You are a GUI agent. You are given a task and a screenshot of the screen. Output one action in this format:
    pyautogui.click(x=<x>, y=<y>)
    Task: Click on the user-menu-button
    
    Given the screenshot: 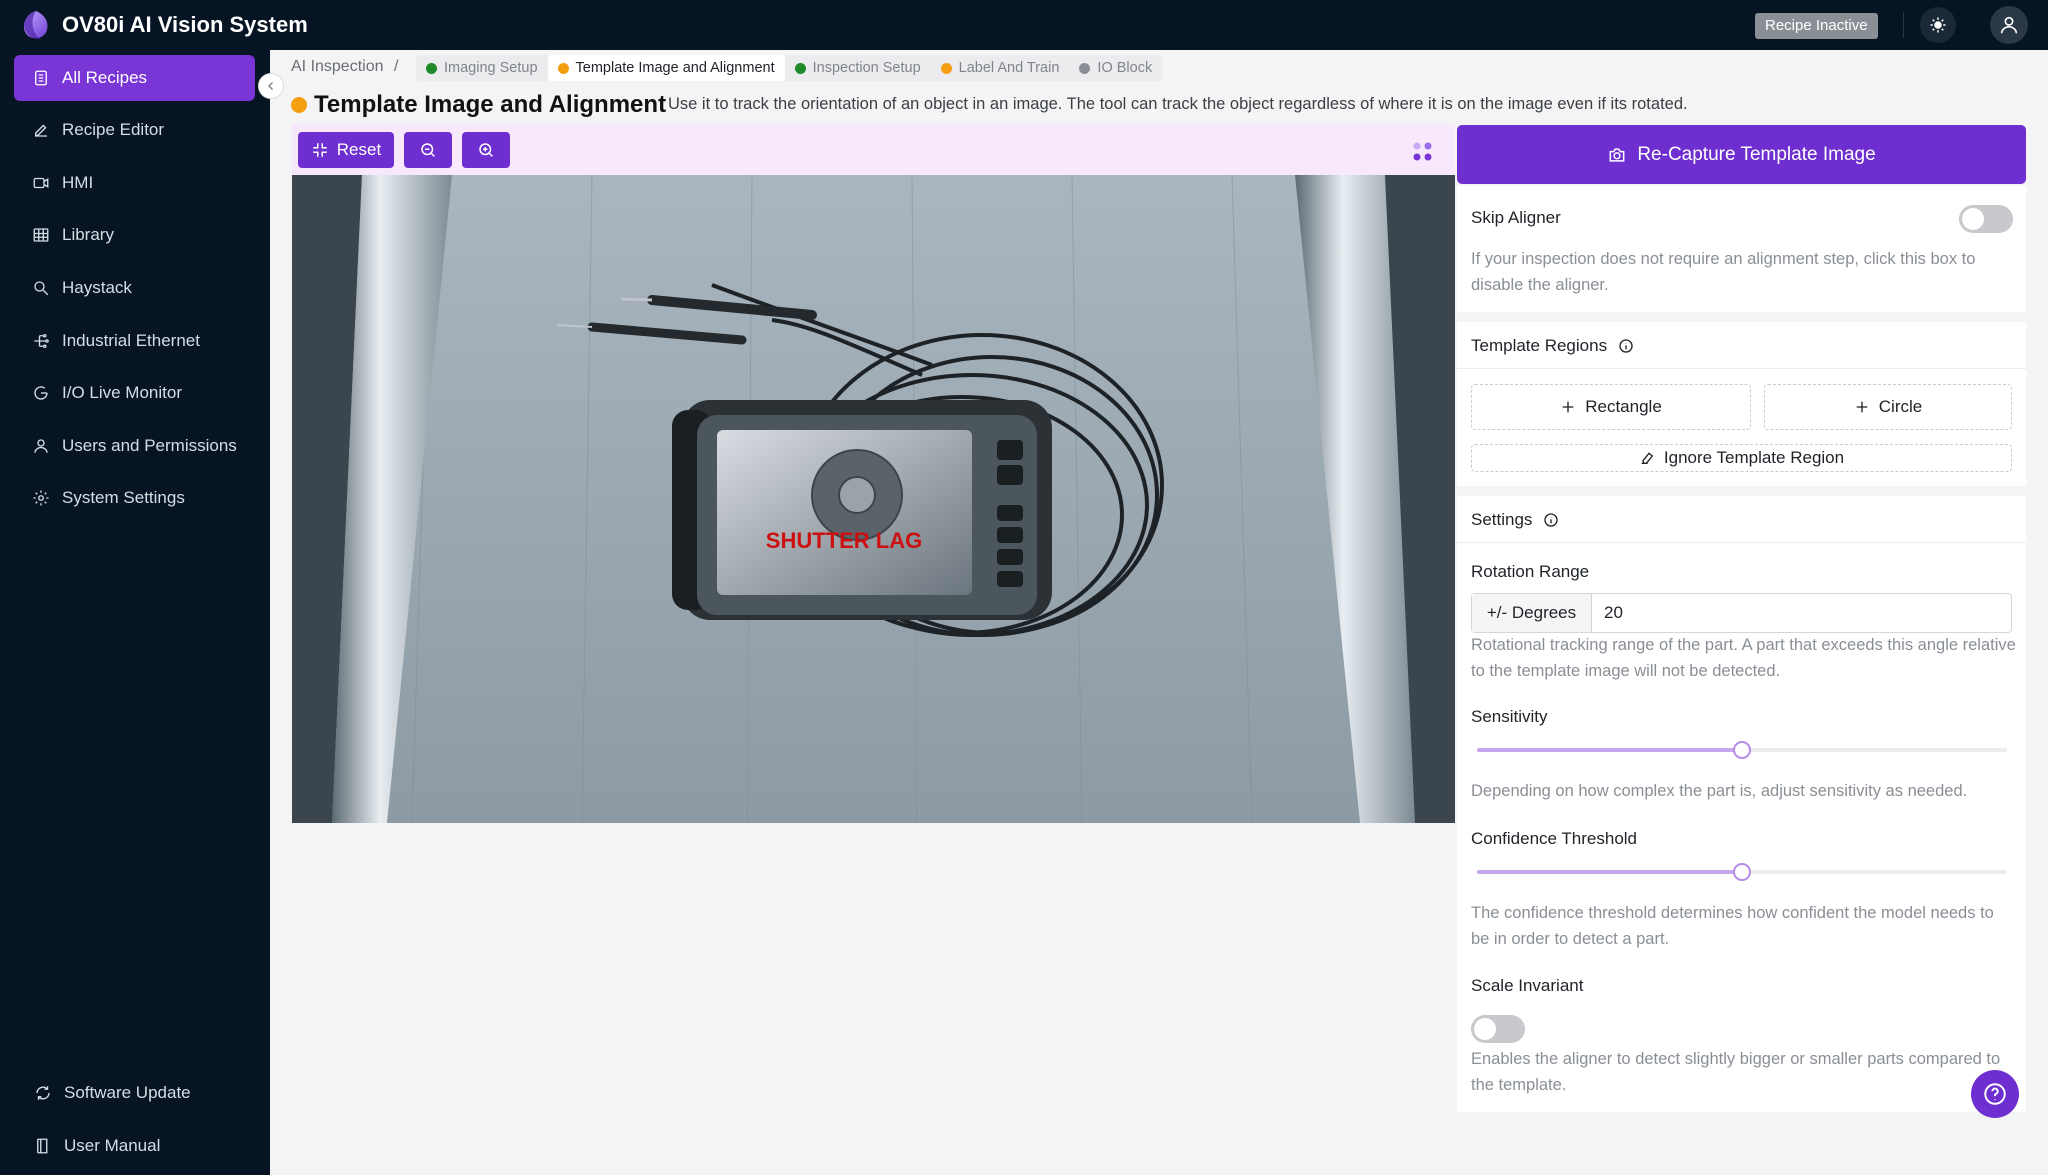 What is the action you would take?
    pyautogui.click(x=2009, y=25)
    